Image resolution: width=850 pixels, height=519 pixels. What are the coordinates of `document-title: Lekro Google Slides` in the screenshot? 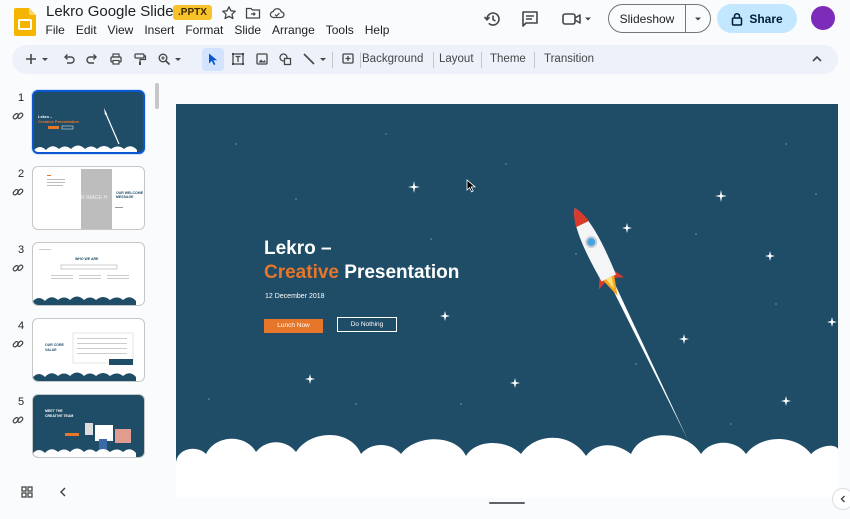 It's located at (113, 11).